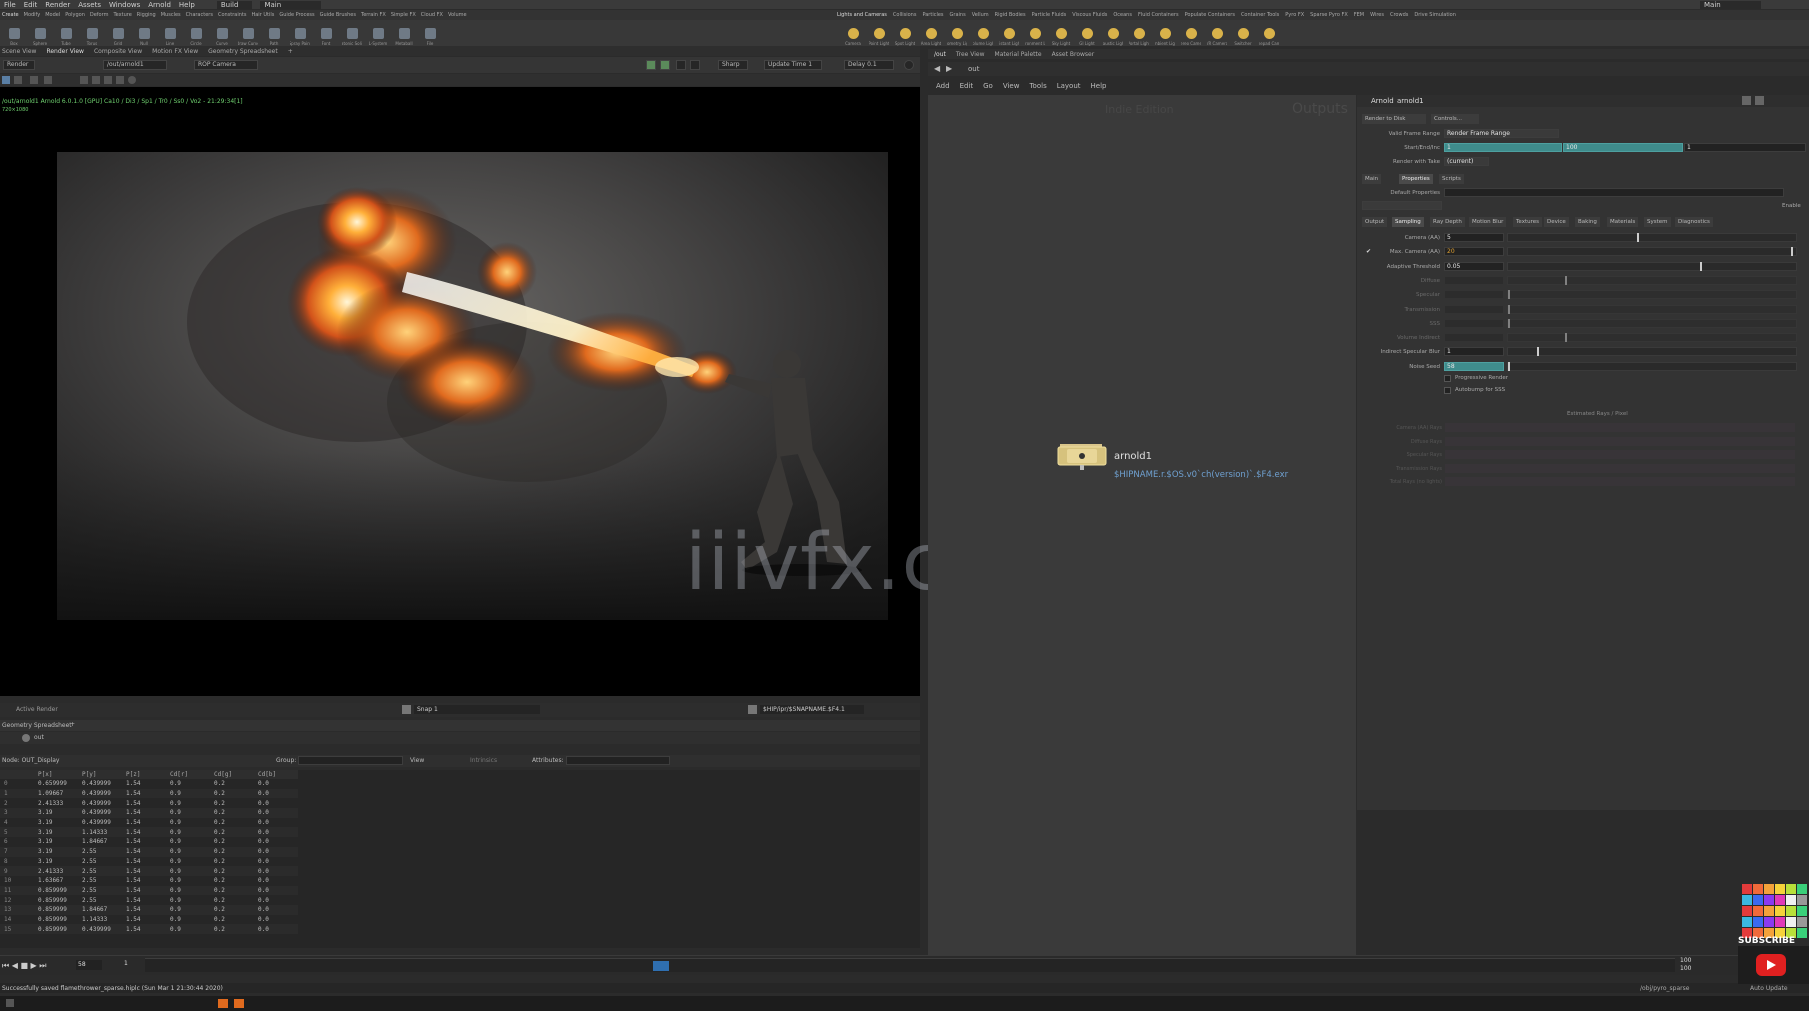 This screenshot has height=1011, width=1809. What do you see at coordinates (1527, 222) in the screenshot?
I see `param-tab-textures: Textures` at bounding box center [1527, 222].